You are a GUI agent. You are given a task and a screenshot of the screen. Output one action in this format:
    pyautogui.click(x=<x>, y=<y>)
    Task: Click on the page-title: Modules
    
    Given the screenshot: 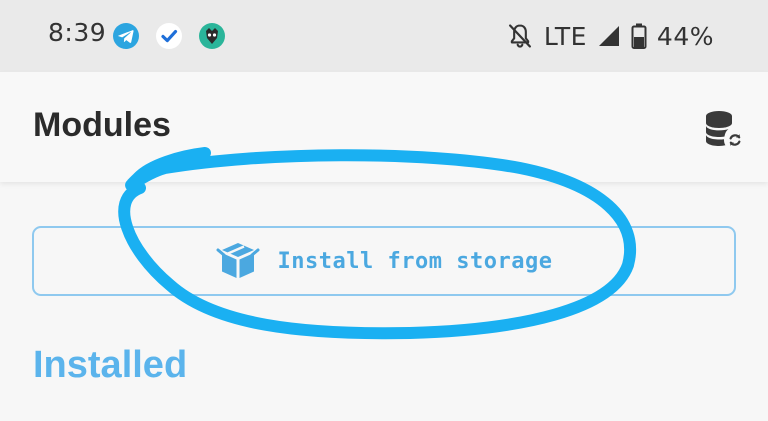 What is the action you would take?
    pyautogui.click(x=102, y=125)
    